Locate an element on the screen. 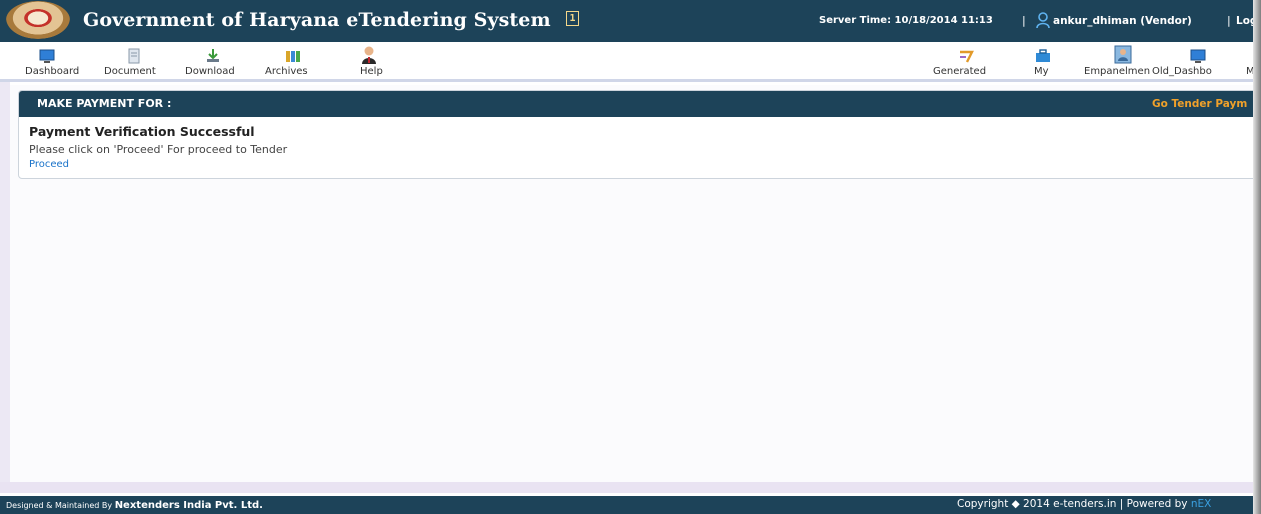 The width and height of the screenshot is (1261, 514). panel-header: MAKE PAYMENT FOR : Go Tender Paym is located at coordinates (636, 104).